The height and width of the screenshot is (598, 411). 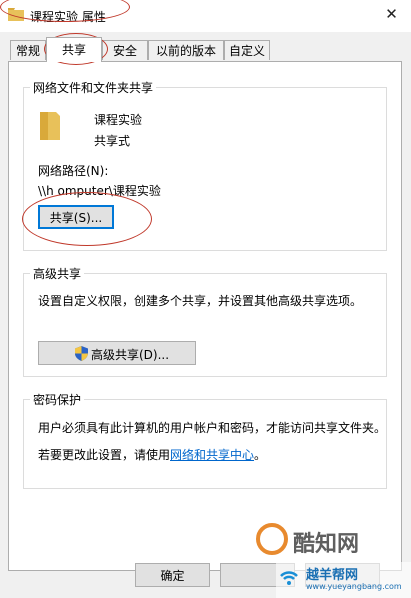 I want to click on folder-name: 课程实验, so click(x=118, y=120).